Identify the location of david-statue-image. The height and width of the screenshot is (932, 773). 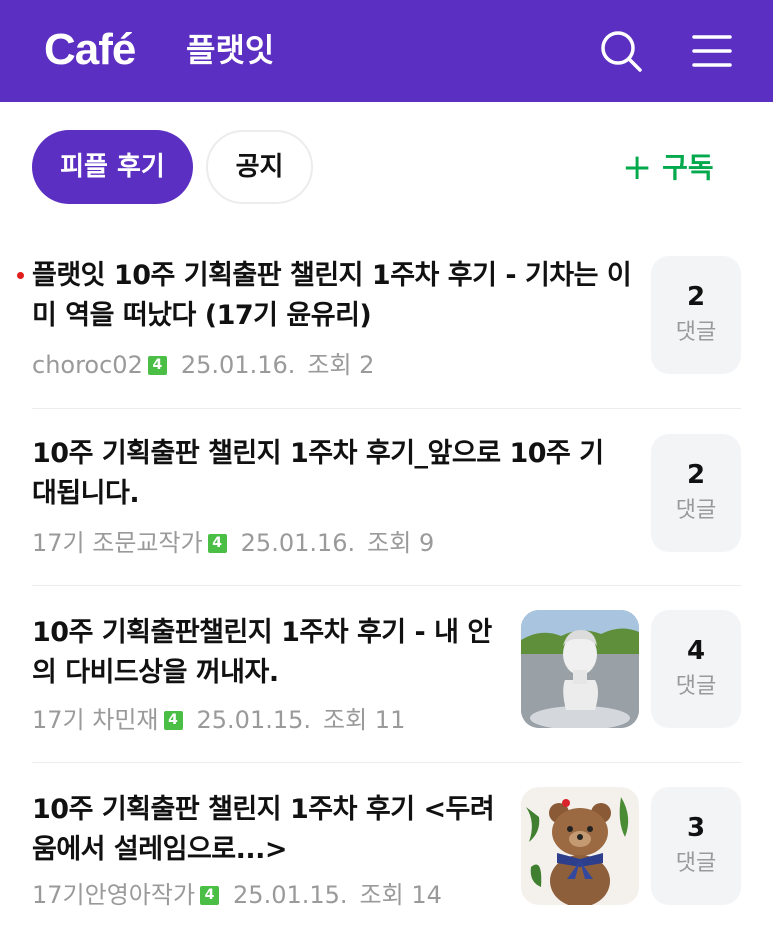
(580, 669).